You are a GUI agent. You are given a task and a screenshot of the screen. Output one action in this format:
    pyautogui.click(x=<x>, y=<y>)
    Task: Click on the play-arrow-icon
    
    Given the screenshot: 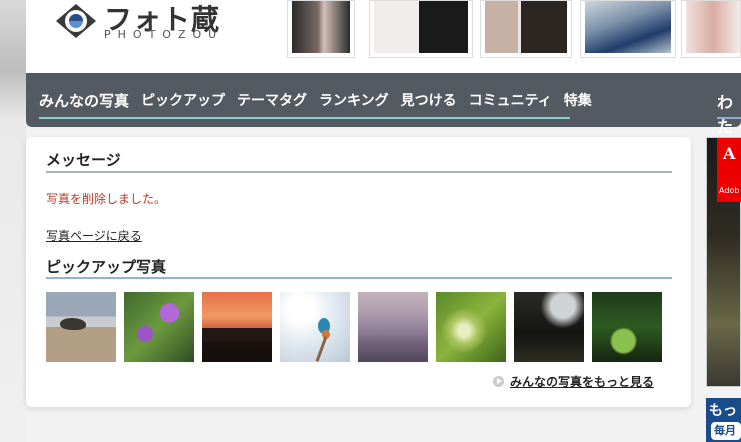 What is the action you would take?
    pyautogui.click(x=498, y=381)
    